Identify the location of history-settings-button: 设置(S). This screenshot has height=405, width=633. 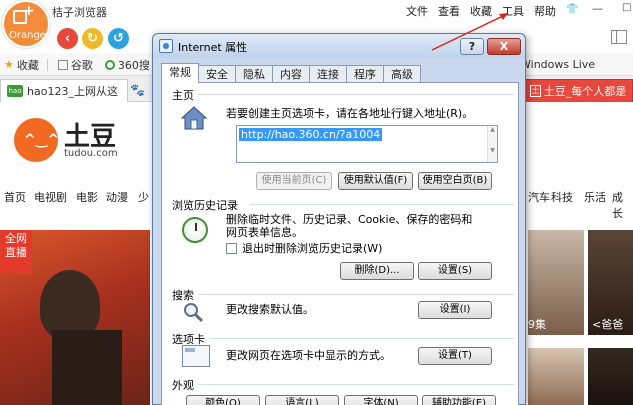
(455, 271).